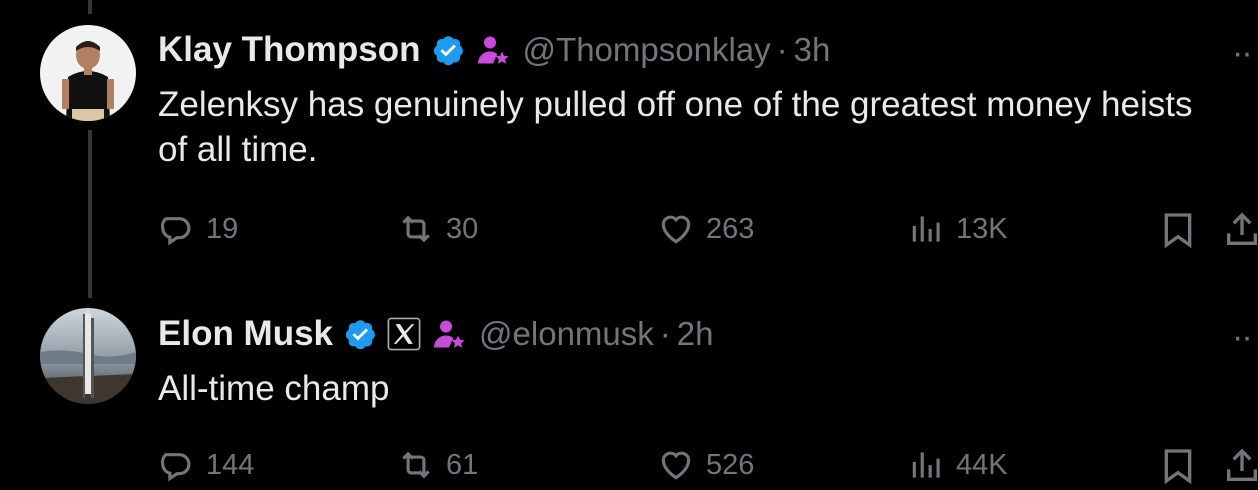 The width and height of the screenshot is (1258, 490). Describe the element at coordinates (566, 334) in the screenshot. I see `username-handle: @elonmusk` at that location.